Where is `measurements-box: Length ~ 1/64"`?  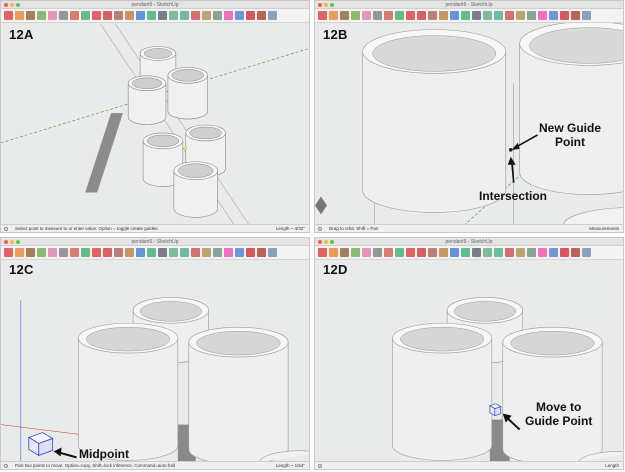
measurements-box: Length ~ 1/64" is located at coordinates (290, 465).